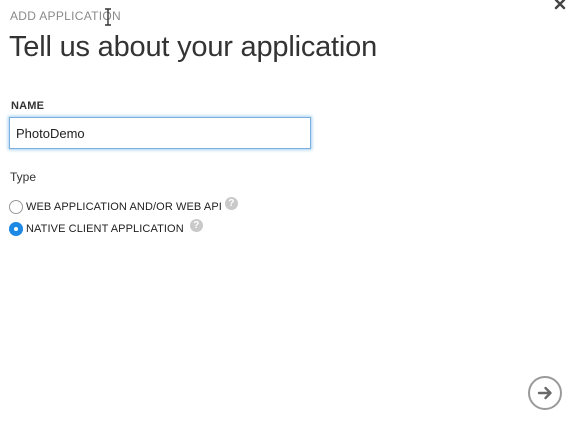 This screenshot has width=573, height=422. I want to click on type-option-web-application: WEB APPLICATION AND/OR WEB API ?, so click(123, 205).